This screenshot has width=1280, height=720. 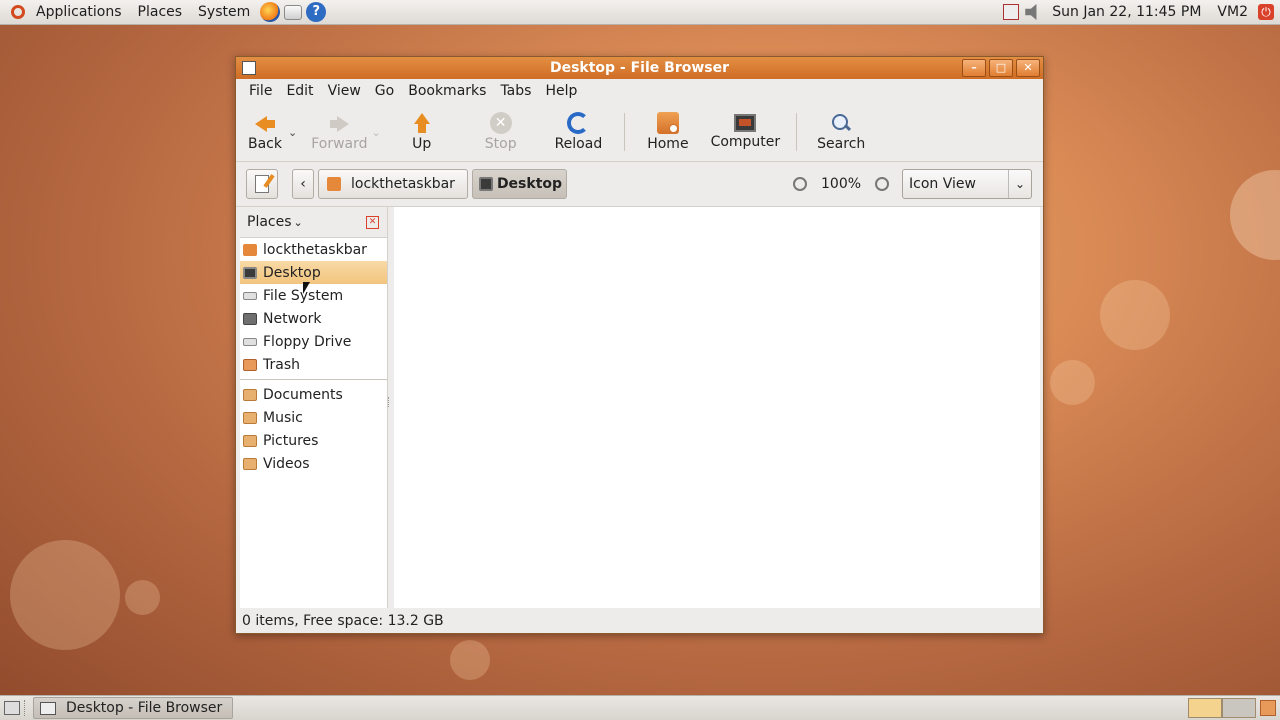 What do you see at coordinates (376, 132) in the screenshot?
I see `forward-history-dropdown: ⌄` at bounding box center [376, 132].